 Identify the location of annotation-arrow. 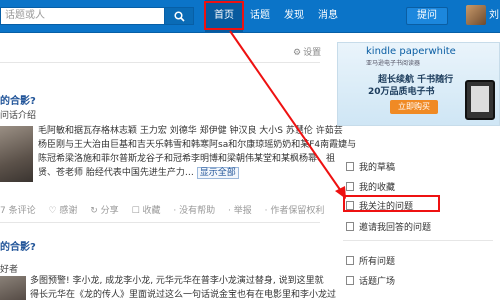
(287, 114).